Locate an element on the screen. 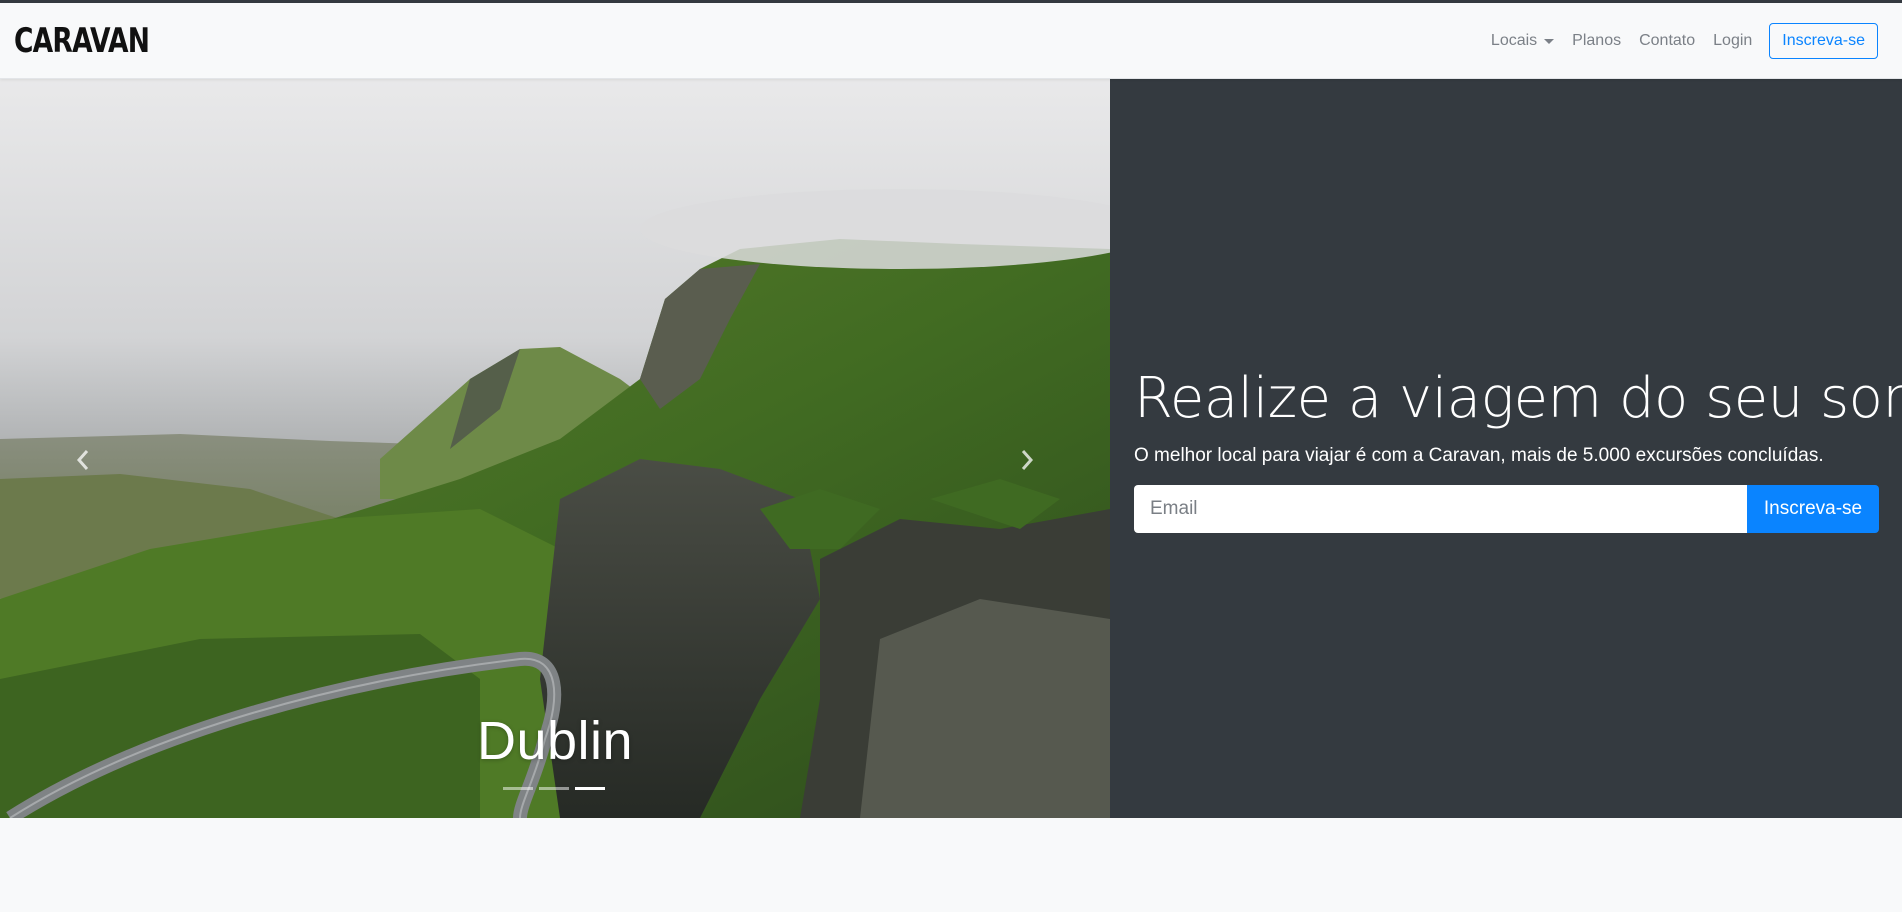 This screenshot has width=1902, height=912. nav-item-label: Locais is located at coordinates (1514, 40).